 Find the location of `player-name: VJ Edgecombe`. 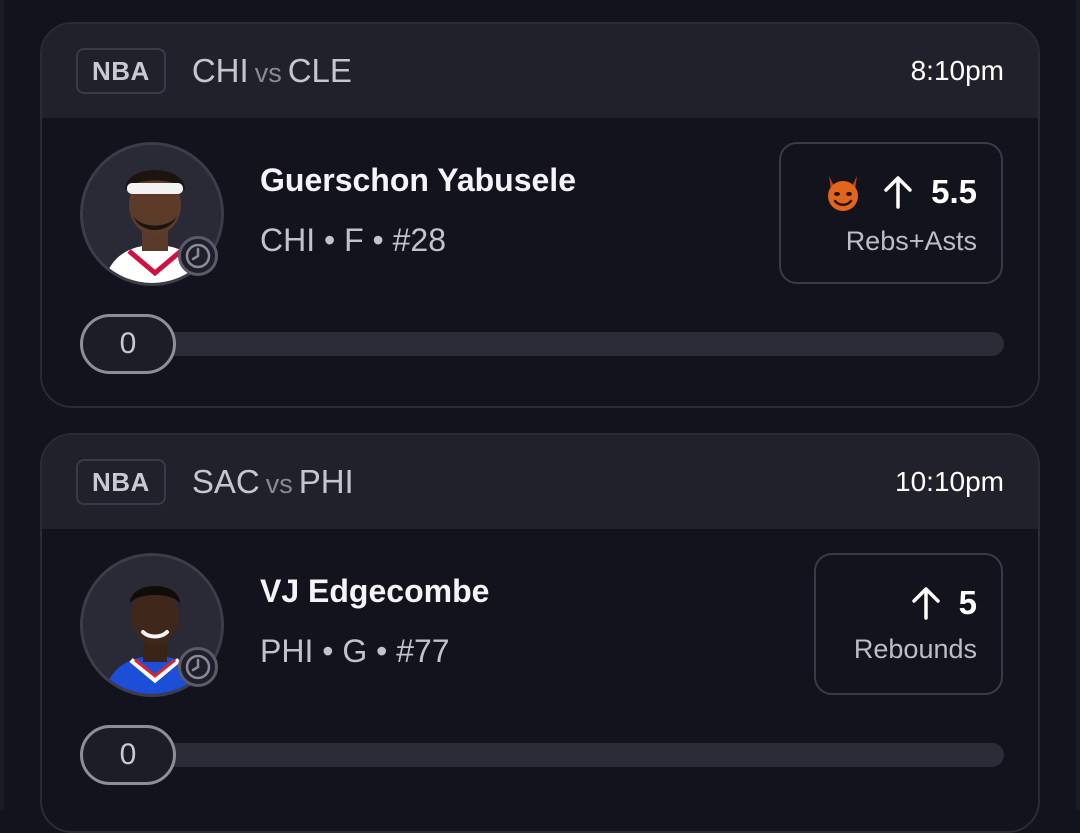

player-name: VJ Edgecombe is located at coordinates (374, 591).